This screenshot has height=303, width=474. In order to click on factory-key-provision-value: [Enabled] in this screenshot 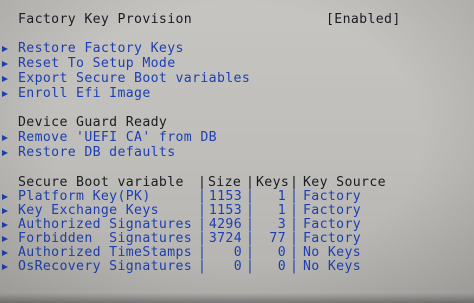, I will do `click(363, 20)`.